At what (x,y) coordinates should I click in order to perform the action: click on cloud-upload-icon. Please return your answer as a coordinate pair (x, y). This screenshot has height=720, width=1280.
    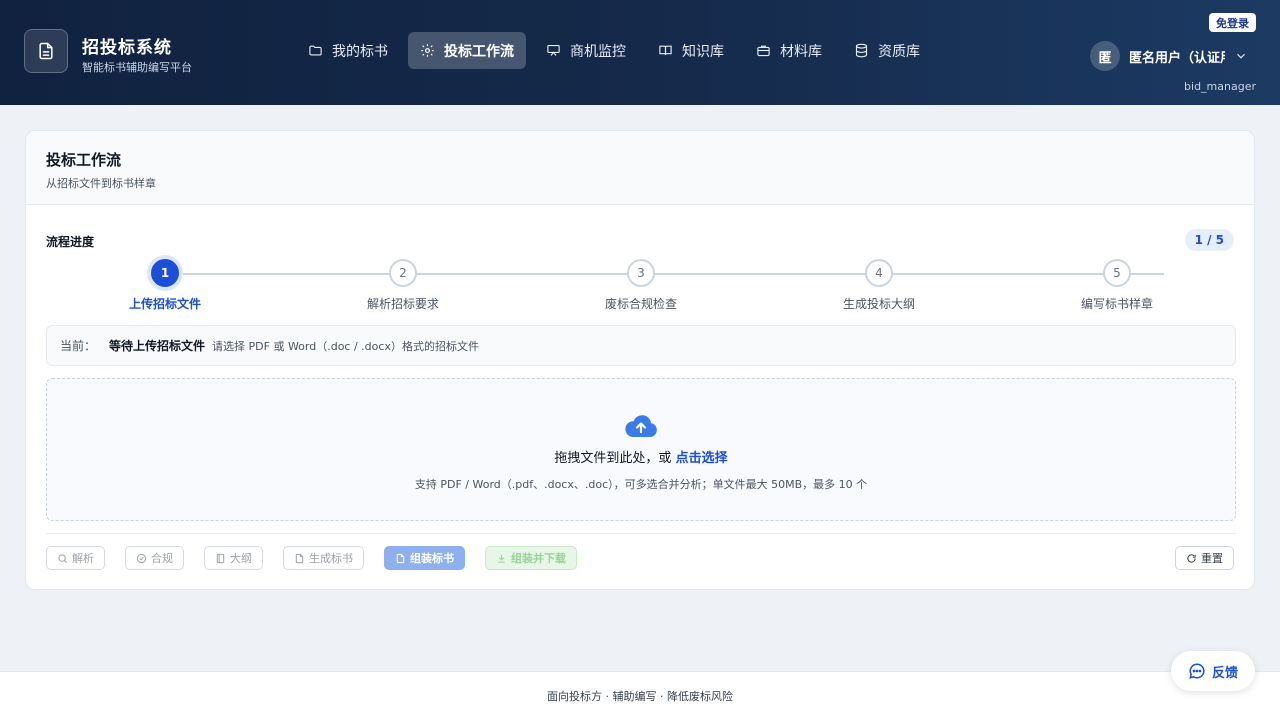
    Looking at the image, I should click on (641, 428).